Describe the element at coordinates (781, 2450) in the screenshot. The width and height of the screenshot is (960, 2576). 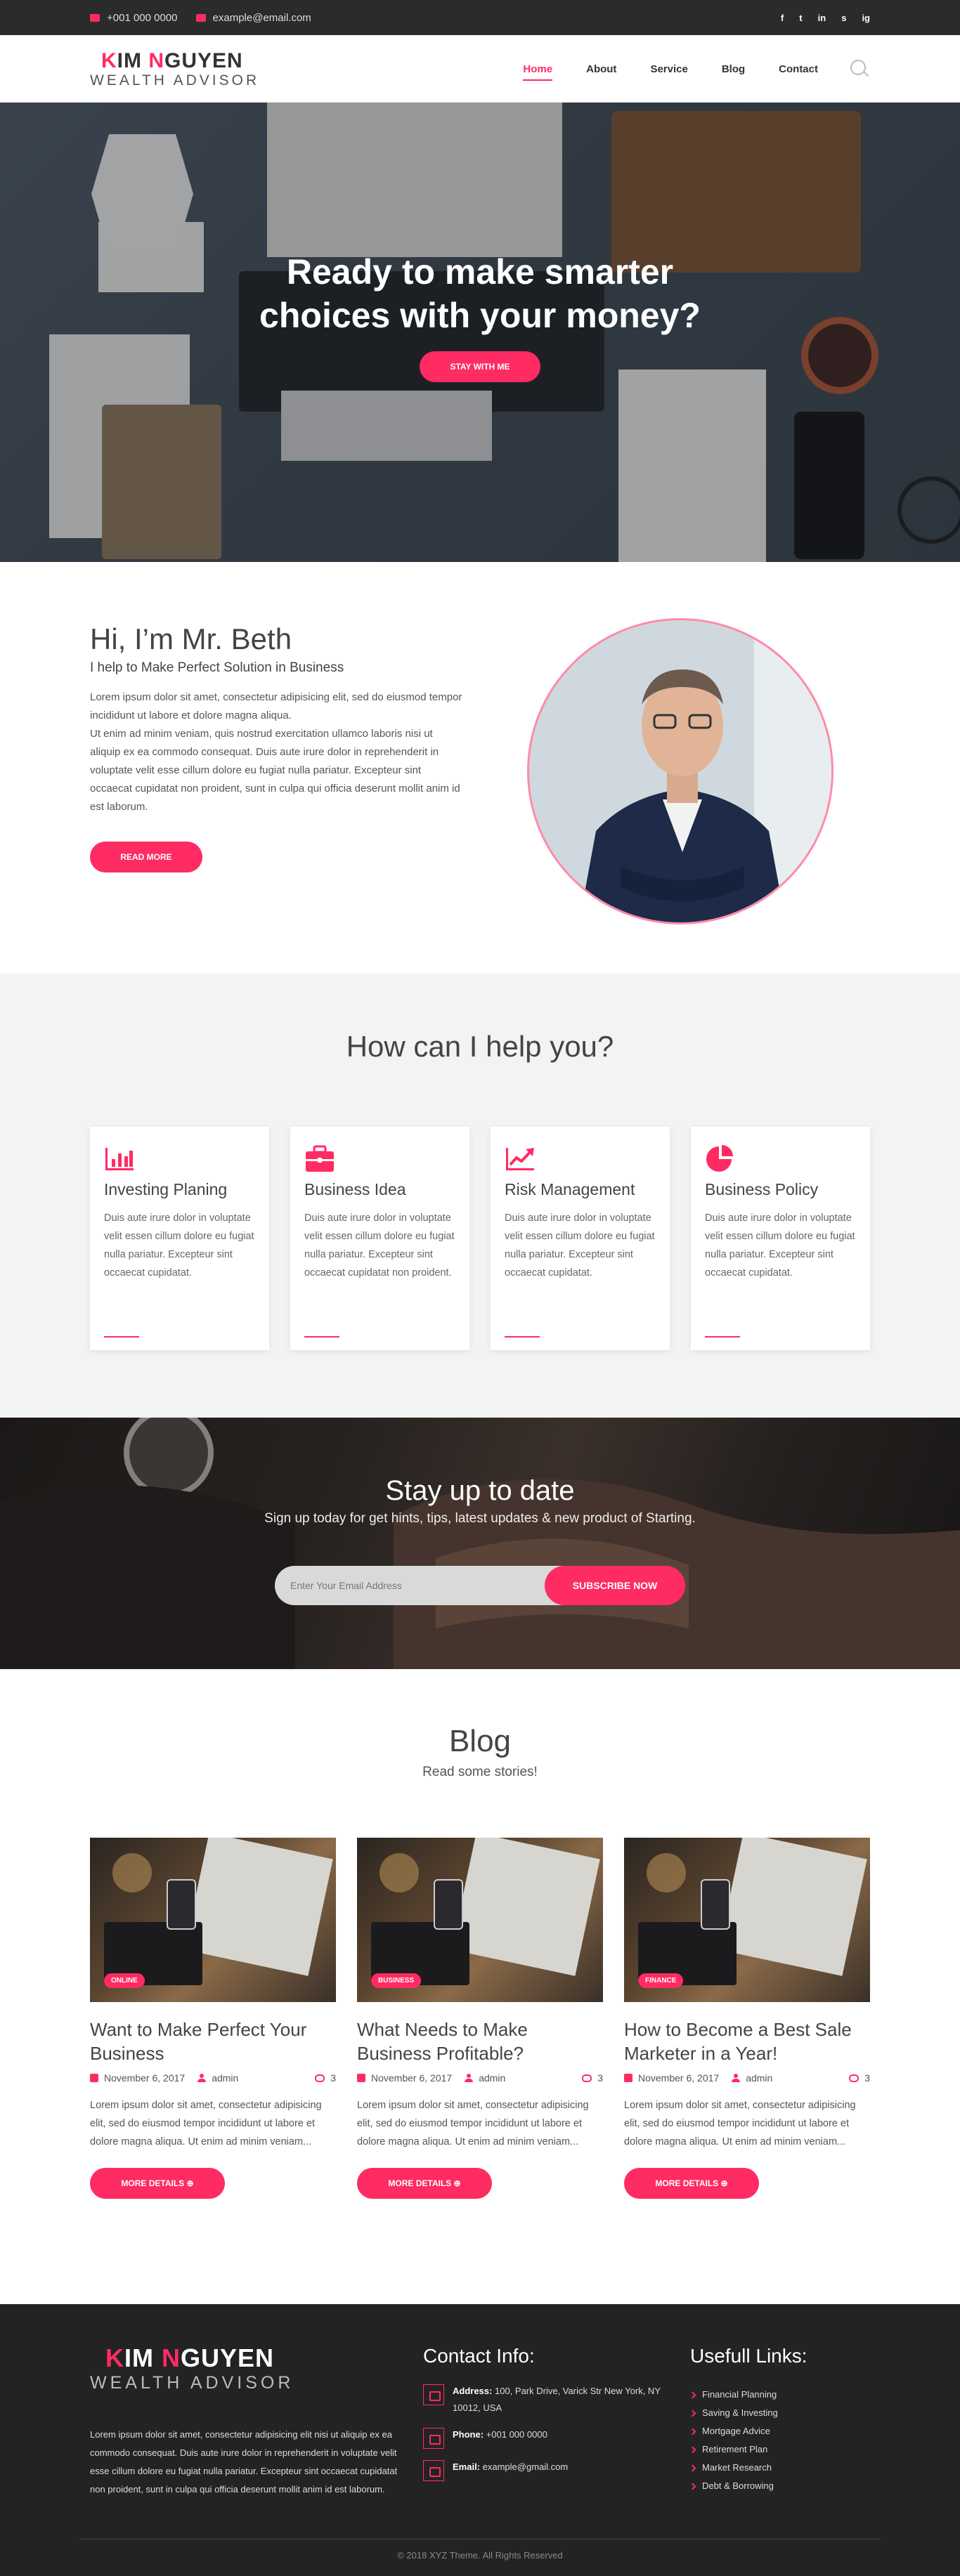
I see `footer-link: Retirement Plan` at that location.